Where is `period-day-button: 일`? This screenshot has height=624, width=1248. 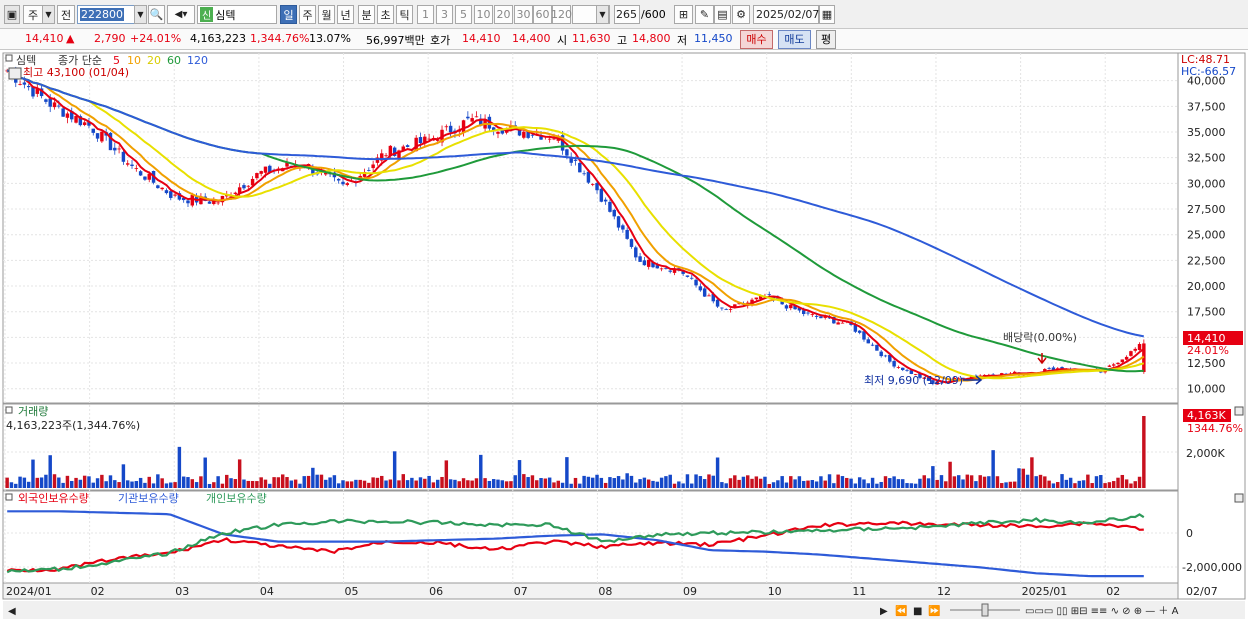
period-day-button: 일 is located at coordinates (288, 14).